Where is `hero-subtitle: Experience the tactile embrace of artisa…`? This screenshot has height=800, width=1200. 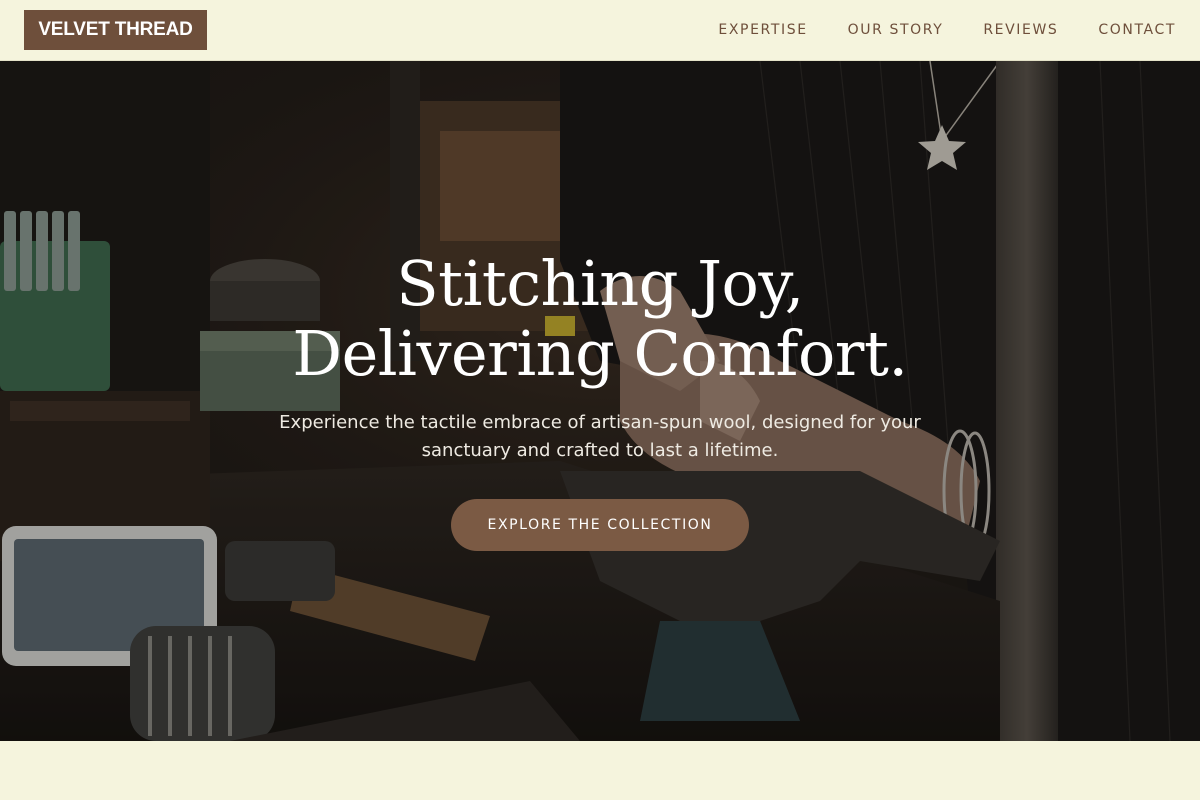 hero-subtitle: Experience the tactile embrace of artisa… is located at coordinates (600, 436).